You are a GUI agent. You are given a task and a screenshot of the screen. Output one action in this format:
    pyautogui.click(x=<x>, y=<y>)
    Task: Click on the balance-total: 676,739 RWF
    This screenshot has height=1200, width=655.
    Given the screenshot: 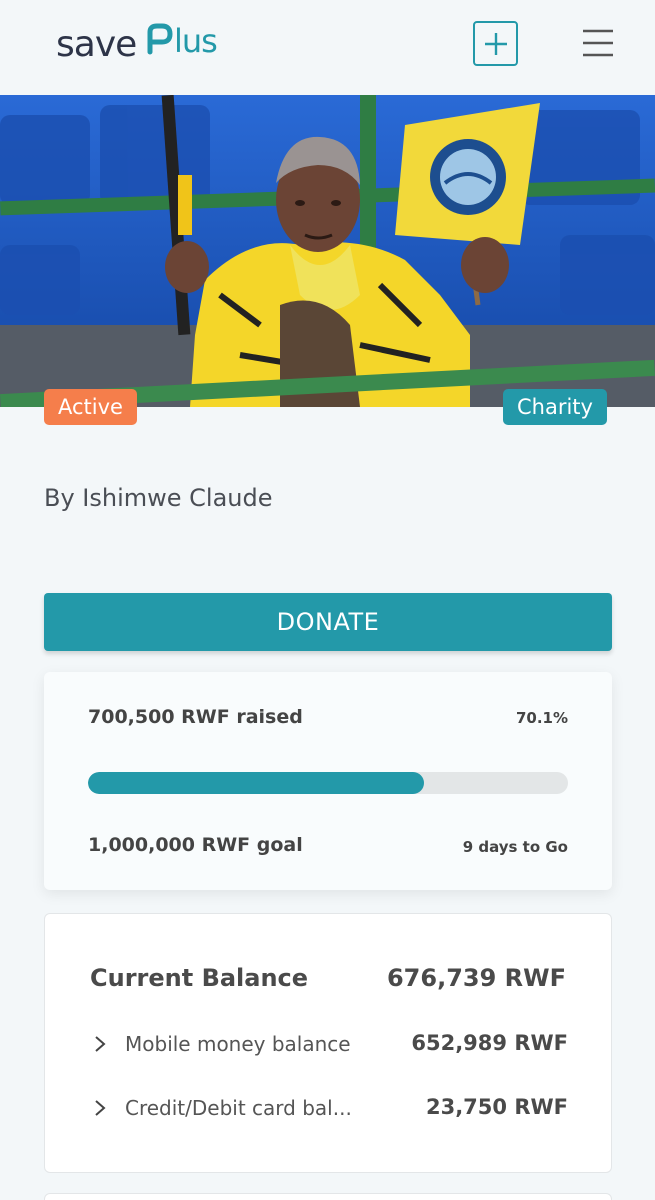 What is the action you would take?
    pyautogui.click(x=476, y=978)
    